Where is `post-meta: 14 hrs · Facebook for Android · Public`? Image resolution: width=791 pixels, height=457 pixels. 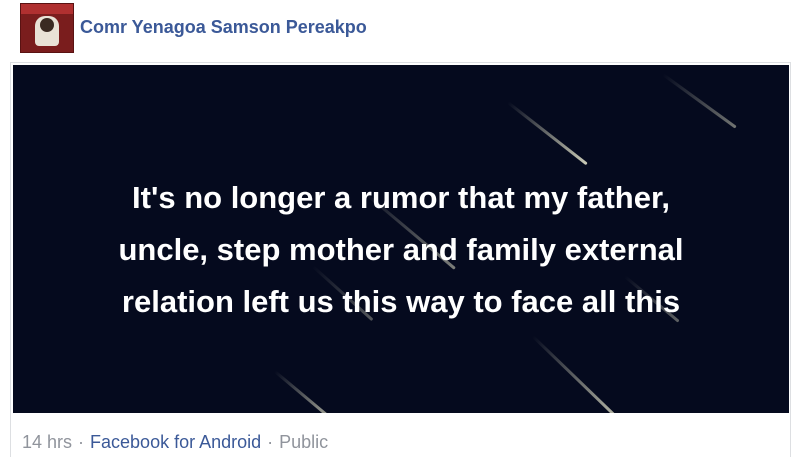
post-meta: 14 hrs · Facebook for Android · Public is located at coordinates (175, 442).